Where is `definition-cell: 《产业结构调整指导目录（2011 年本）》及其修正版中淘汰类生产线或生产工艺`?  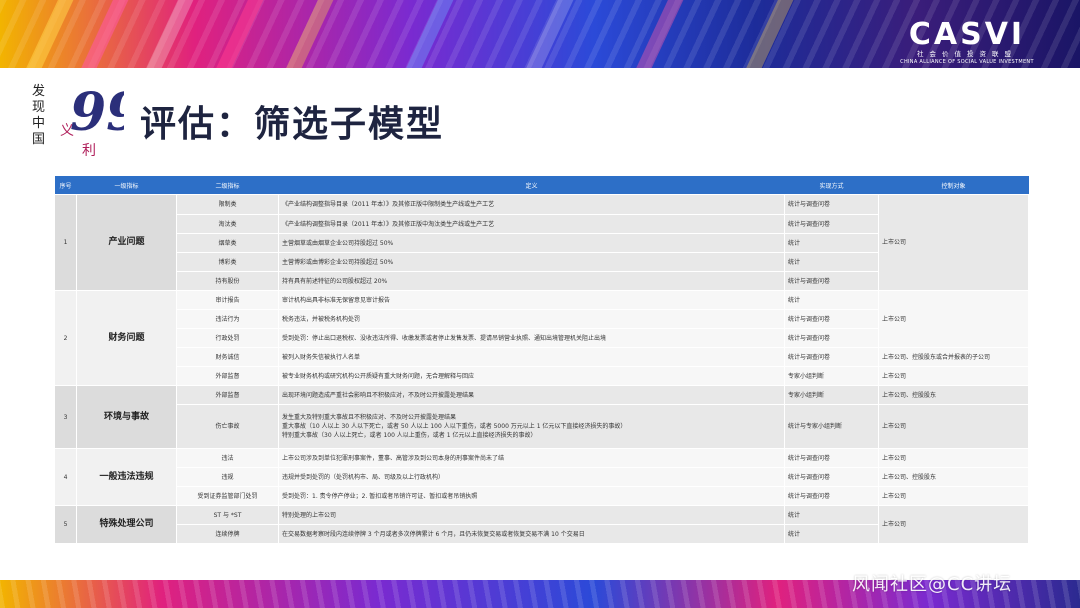 definition-cell: 《产业结构调整指导目录（2011 年本）》及其修正版中淘汰类生产线或生产工艺 is located at coordinates (531, 224).